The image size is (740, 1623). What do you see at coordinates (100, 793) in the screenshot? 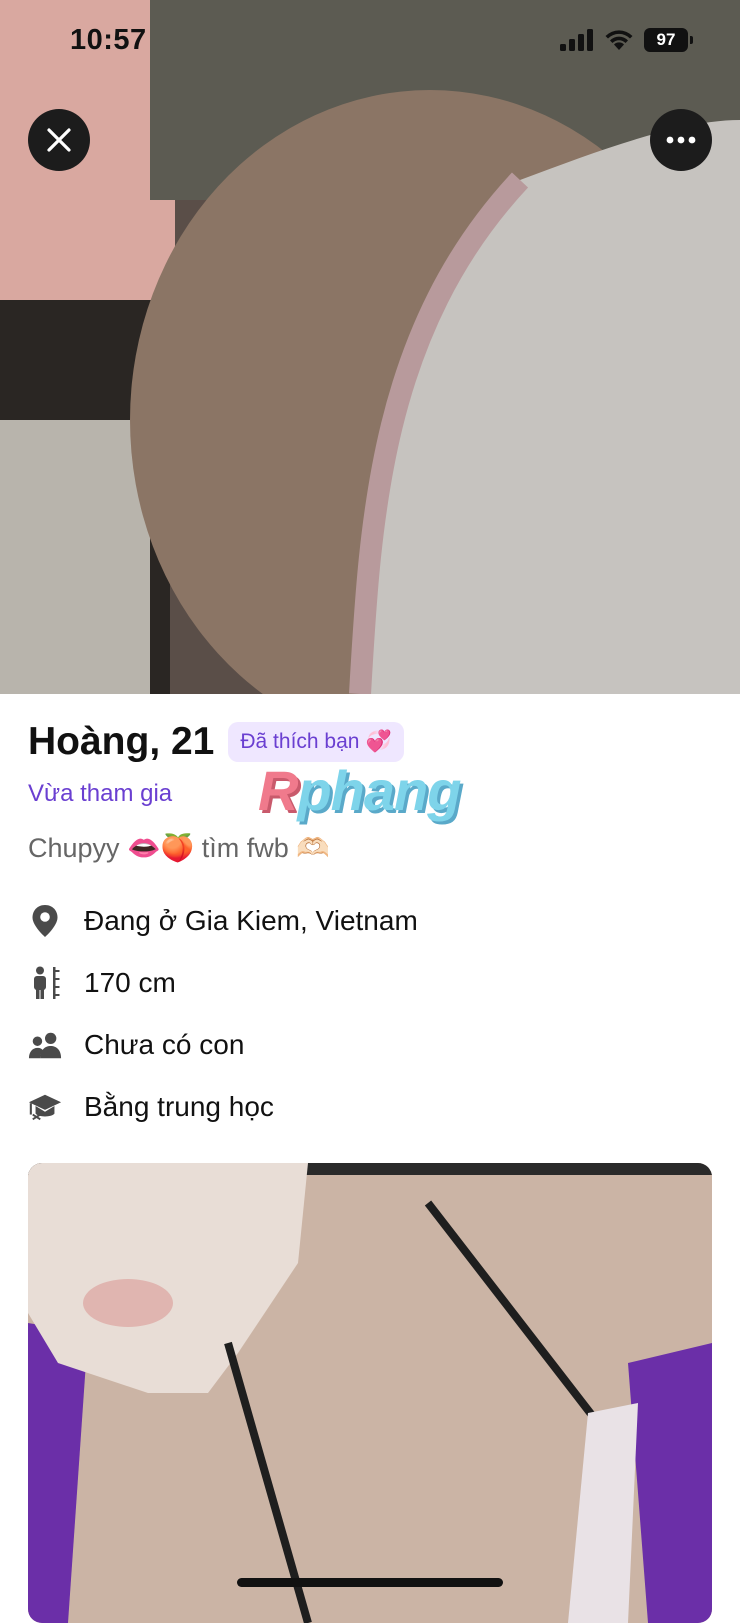
I see `joined-status: Vừa tham gia` at bounding box center [100, 793].